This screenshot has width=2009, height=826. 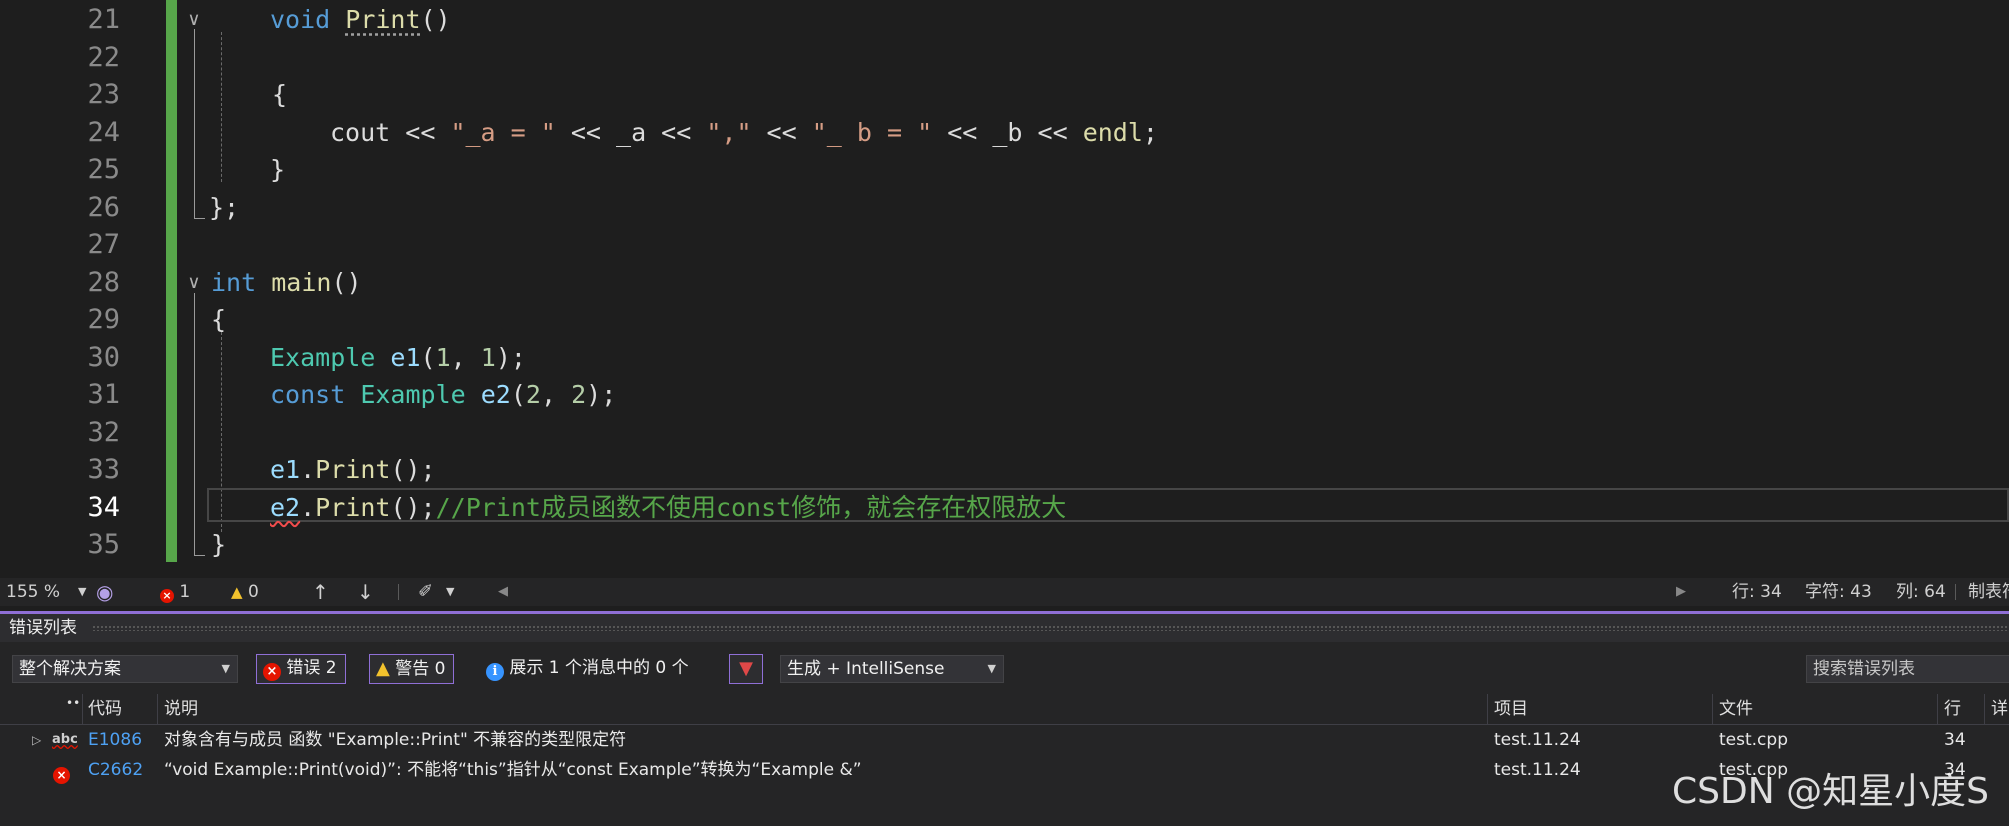 What do you see at coordinates (1921, 592) in the screenshot?
I see `cursor-col: 列: 64` at bounding box center [1921, 592].